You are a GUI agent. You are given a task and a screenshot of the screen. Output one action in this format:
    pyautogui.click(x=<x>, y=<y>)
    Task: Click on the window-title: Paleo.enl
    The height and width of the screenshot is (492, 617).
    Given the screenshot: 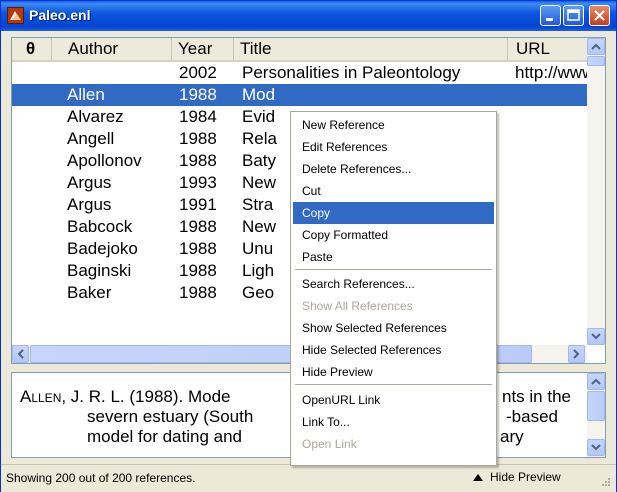 What is the action you would take?
    pyautogui.click(x=60, y=15)
    